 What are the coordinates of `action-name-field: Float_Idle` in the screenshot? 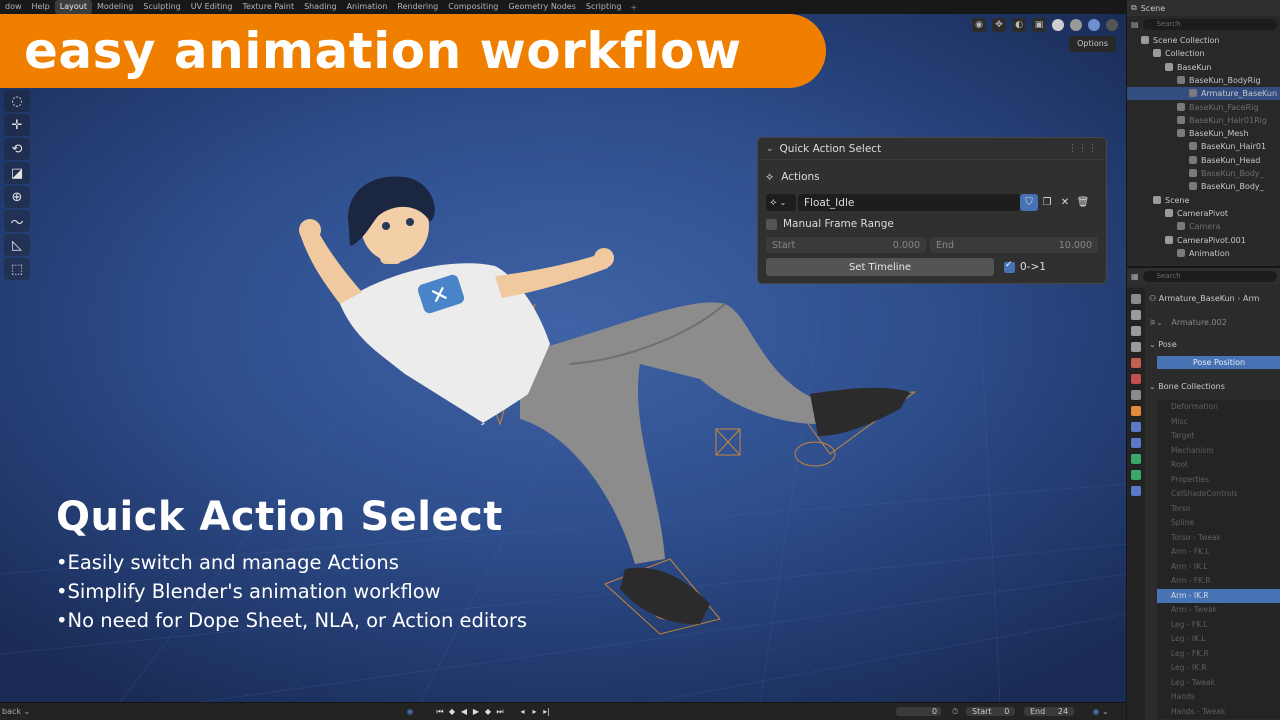 It's located at (909, 202).